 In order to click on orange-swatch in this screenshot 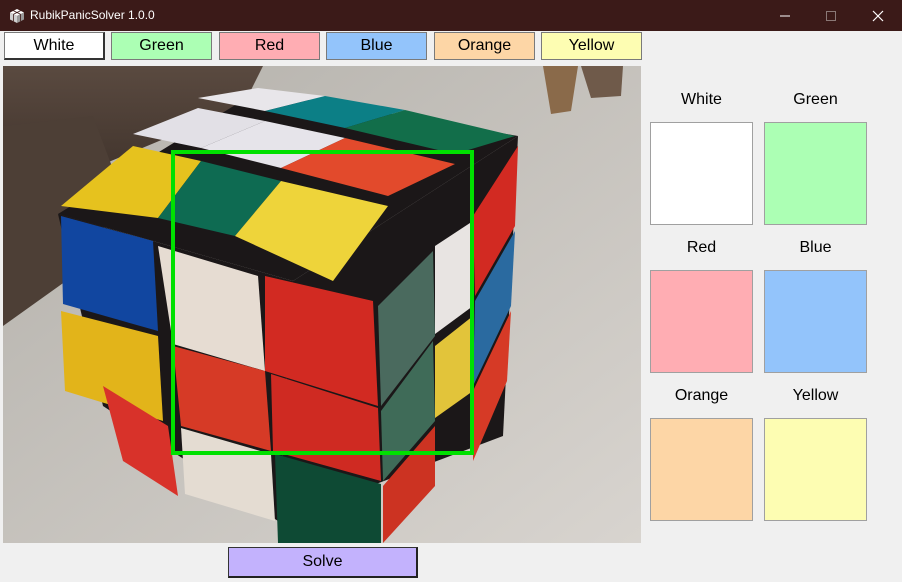, I will do `click(701, 469)`.